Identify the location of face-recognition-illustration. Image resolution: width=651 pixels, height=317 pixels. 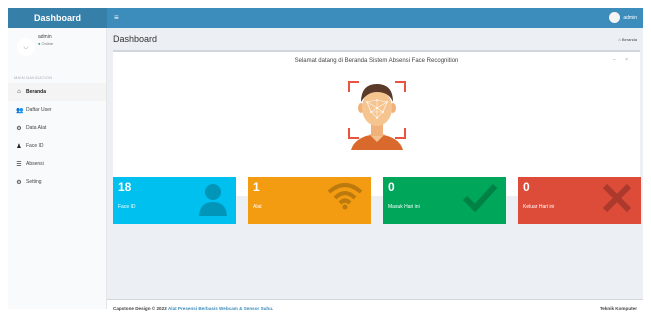
(377, 115).